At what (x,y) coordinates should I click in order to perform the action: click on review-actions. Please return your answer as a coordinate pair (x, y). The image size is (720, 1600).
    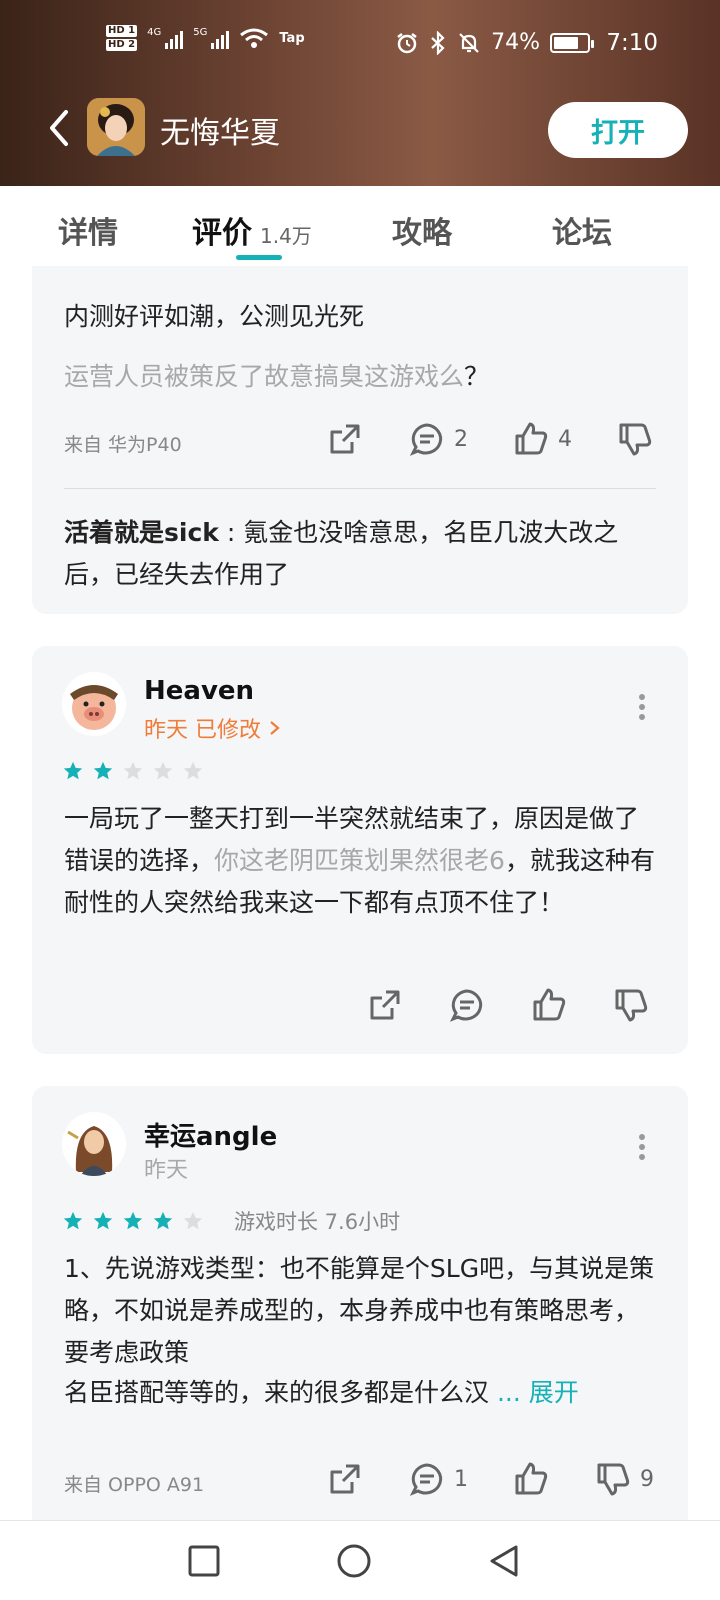
    Looking at the image, I should click on (486, 1005).